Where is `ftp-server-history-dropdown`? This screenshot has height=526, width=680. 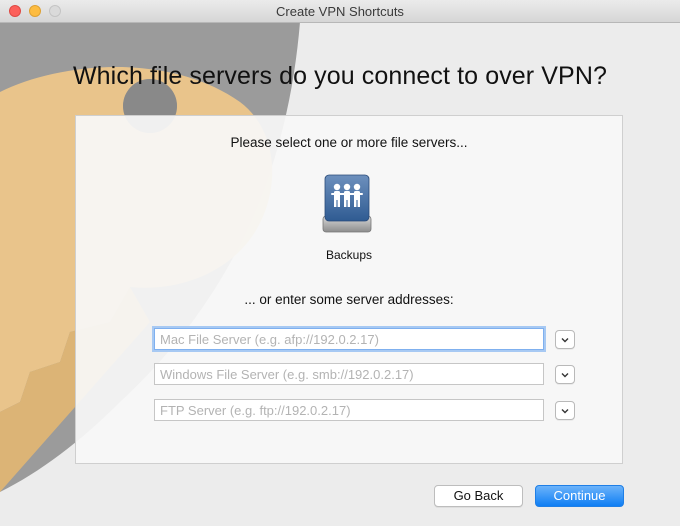 ftp-server-history-dropdown is located at coordinates (565, 410).